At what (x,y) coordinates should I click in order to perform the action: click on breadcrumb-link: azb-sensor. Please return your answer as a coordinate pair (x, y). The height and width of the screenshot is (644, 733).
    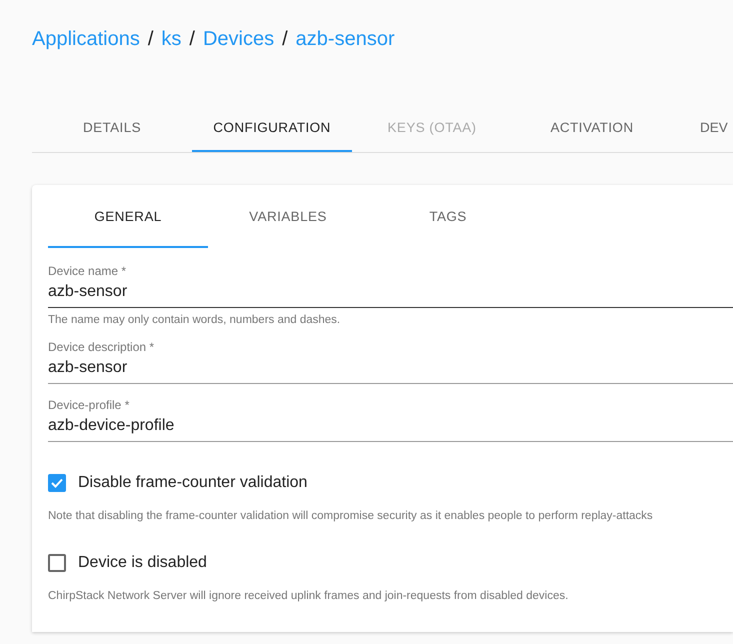
    Looking at the image, I should click on (345, 39).